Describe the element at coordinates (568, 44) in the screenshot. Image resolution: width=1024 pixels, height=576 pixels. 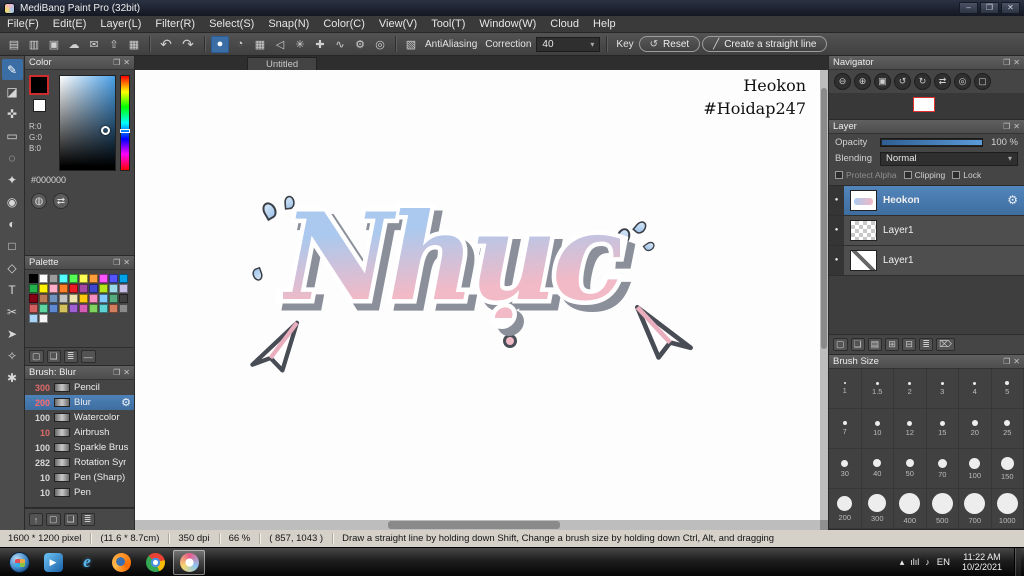
I see `correction-select: 40 ▾` at that location.